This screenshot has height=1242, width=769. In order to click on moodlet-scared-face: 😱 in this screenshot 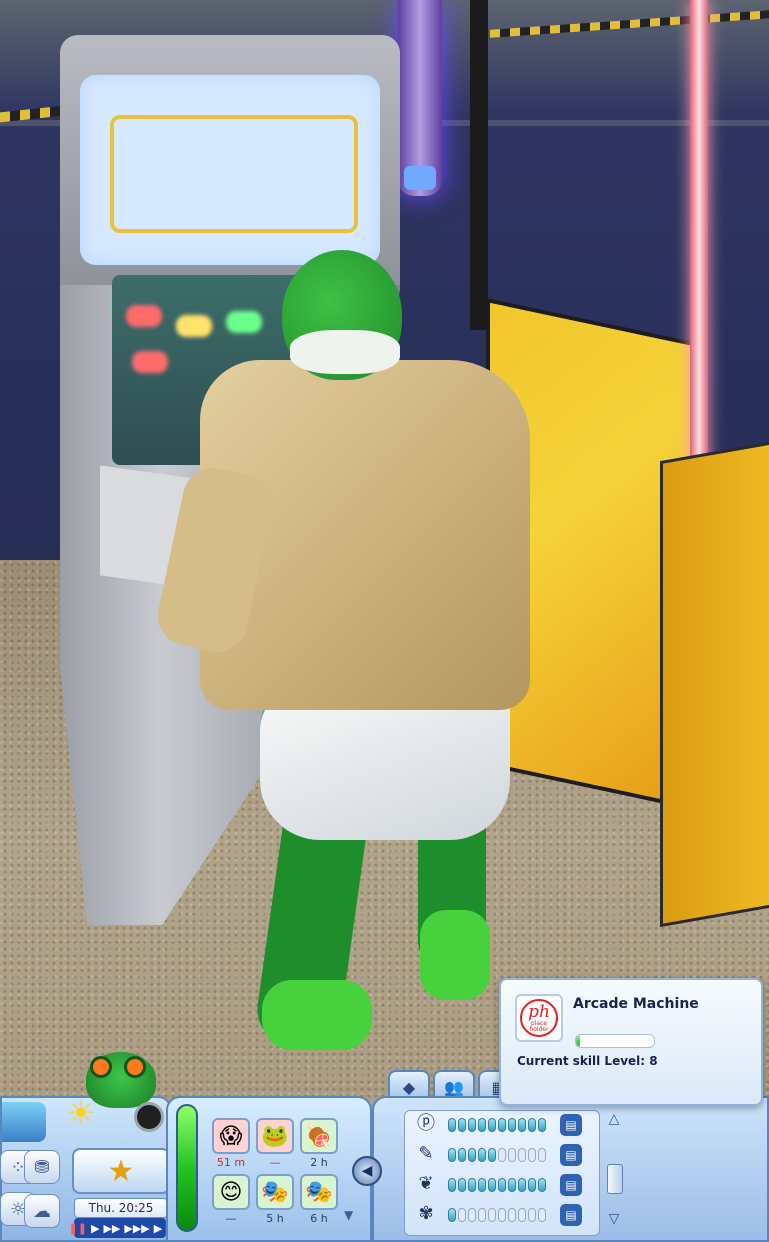, I will do `click(231, 1136)`.